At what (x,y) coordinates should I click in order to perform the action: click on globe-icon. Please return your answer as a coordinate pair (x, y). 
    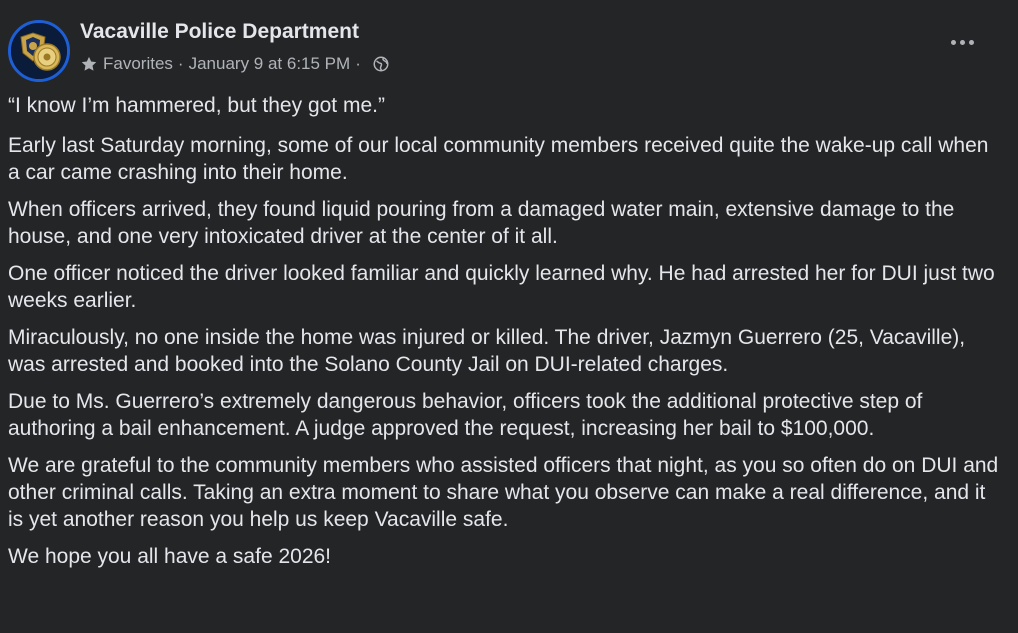
    Looking at the image, I should click on (381, 64).